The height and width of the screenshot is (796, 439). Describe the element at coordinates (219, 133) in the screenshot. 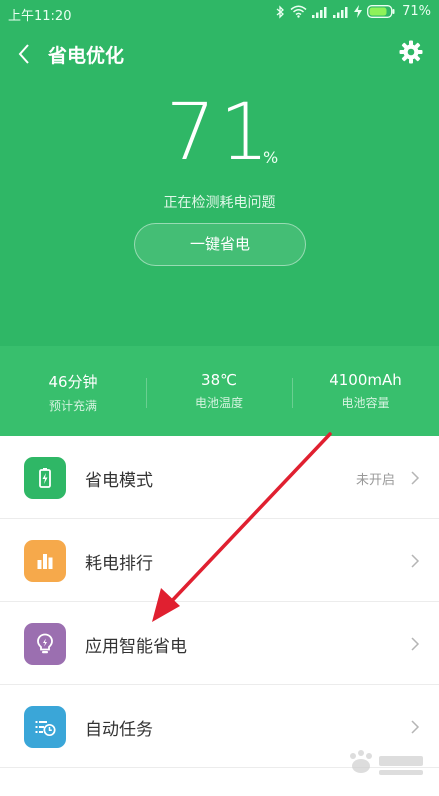

I see `battery-percentage: 71` at that location.